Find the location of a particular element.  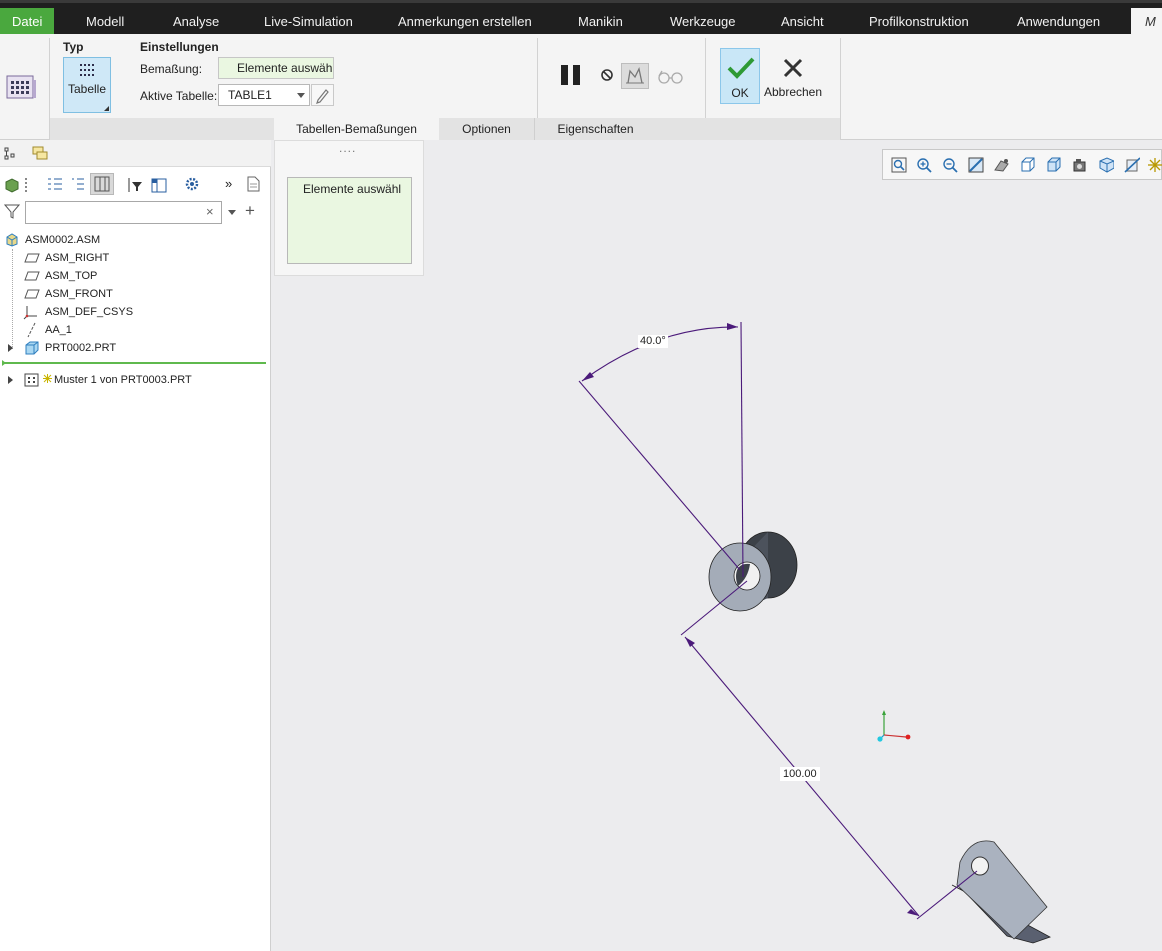

linear-dimension-label: 100.00 is located at coordinates (800, 774).